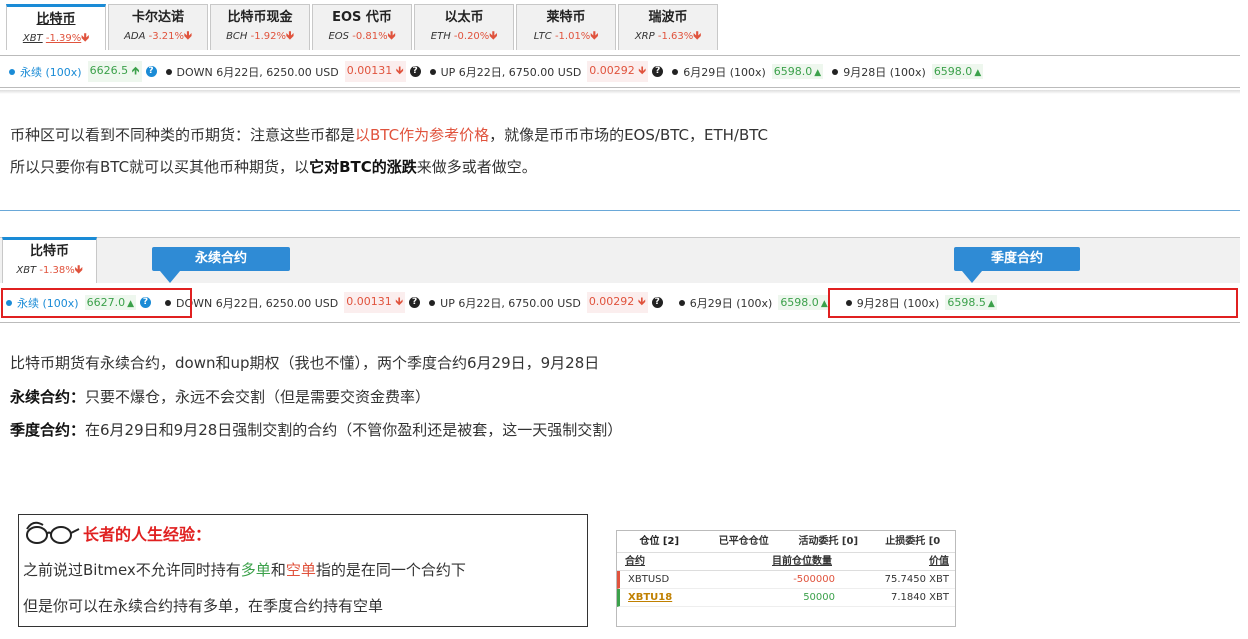 Image resolution: width=1248 pixels, height=639 pixels. Describe the element at coordinates (731, 303) in the screenshot. I see `contract-label: 6月29日 (100x)` at that location.